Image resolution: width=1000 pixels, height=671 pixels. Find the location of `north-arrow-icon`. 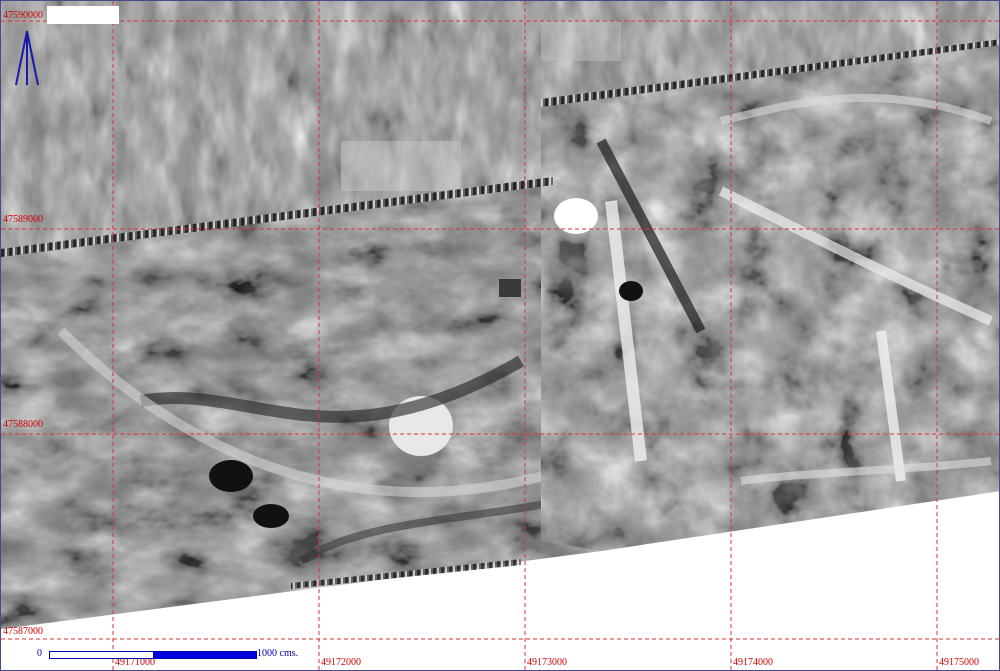

north-arrow-icon is located at coordinates (27, 58).